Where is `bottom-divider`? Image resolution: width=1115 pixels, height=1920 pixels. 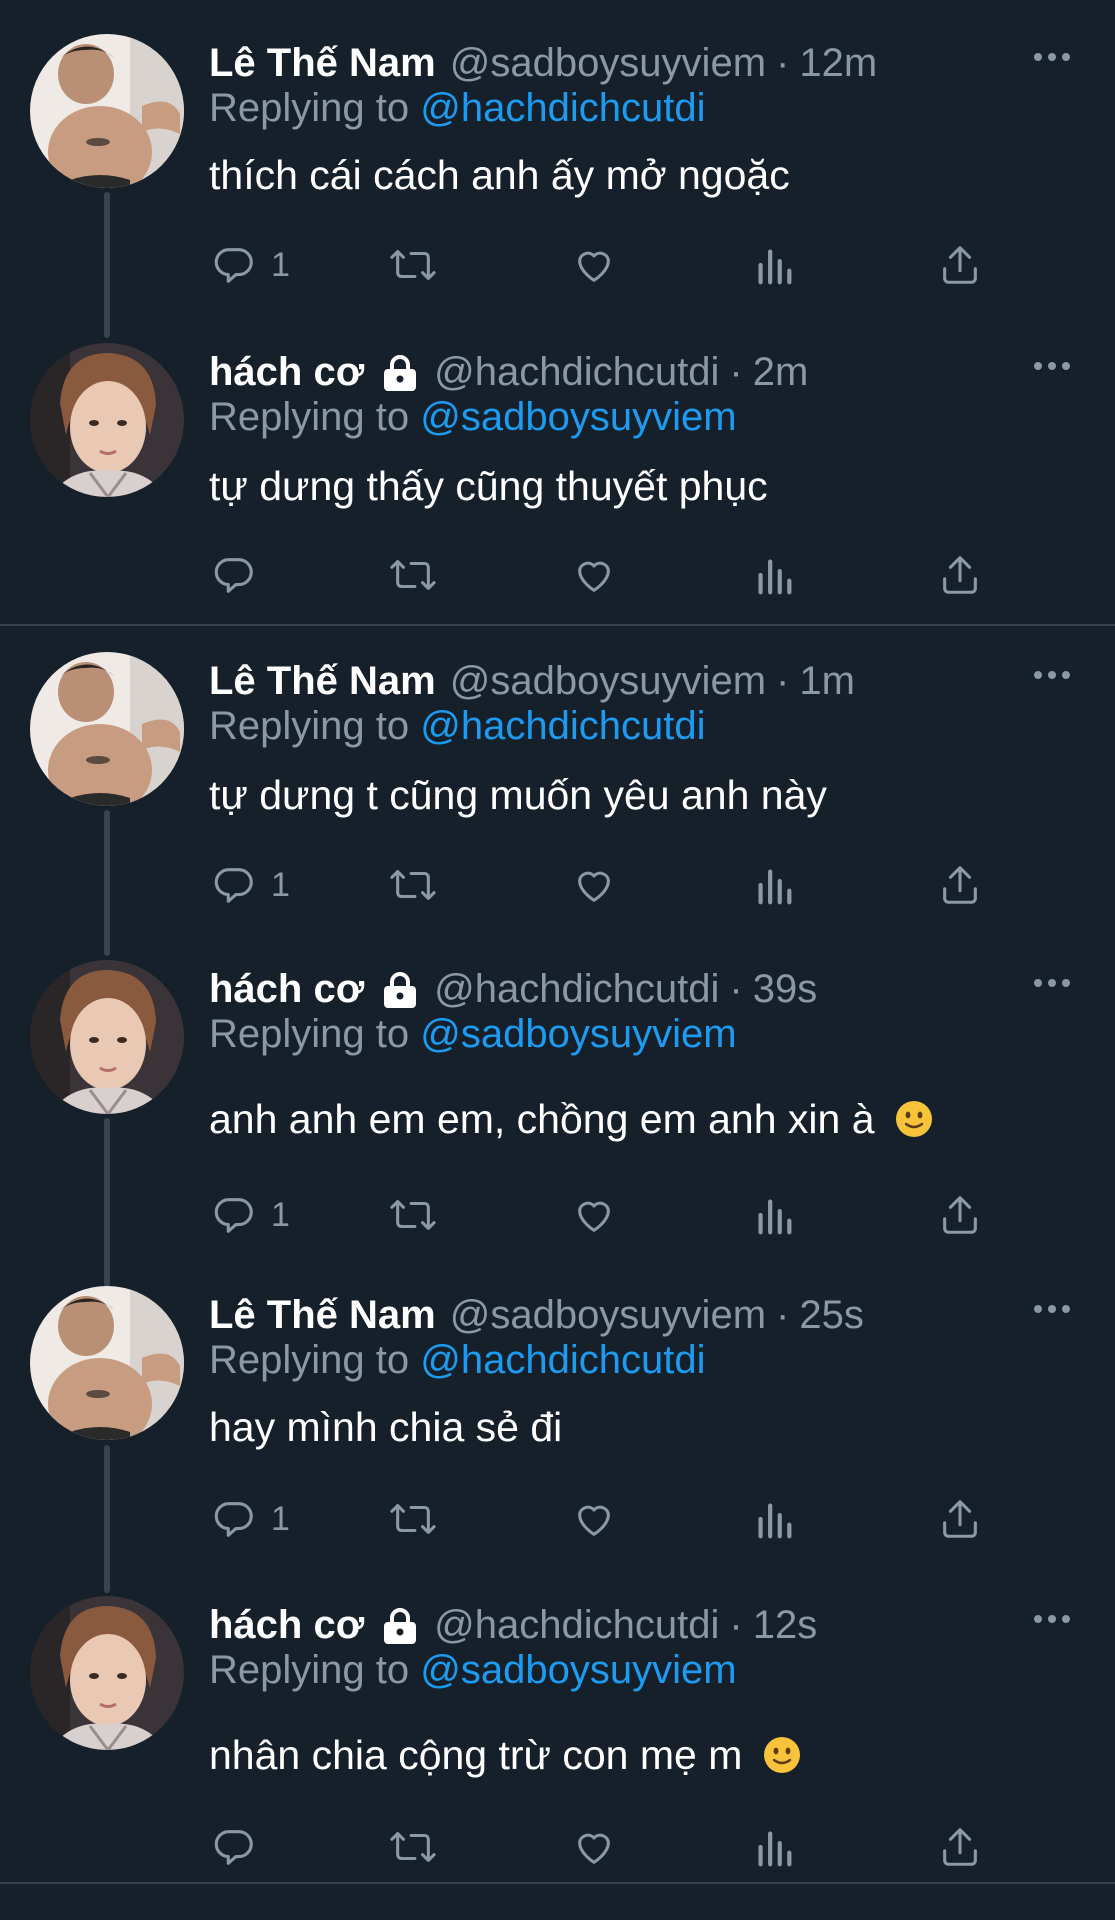 bottom-divider is located at coordinates (557, 1883).